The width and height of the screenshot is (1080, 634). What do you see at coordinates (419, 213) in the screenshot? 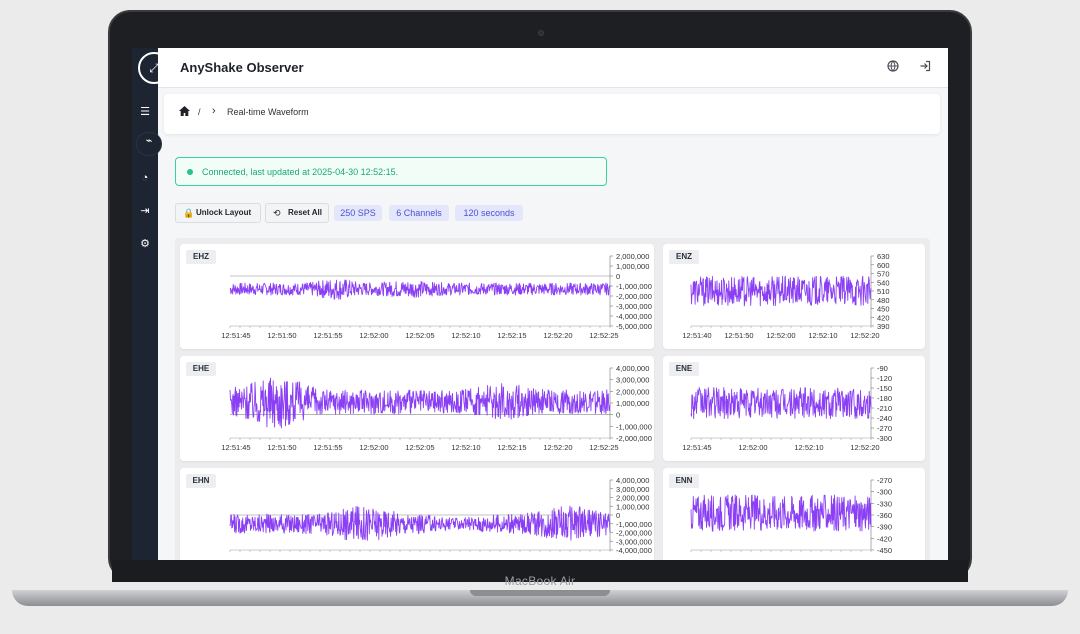
I see `channels-chip: 6 Channels` at bounding box center [419, 213].